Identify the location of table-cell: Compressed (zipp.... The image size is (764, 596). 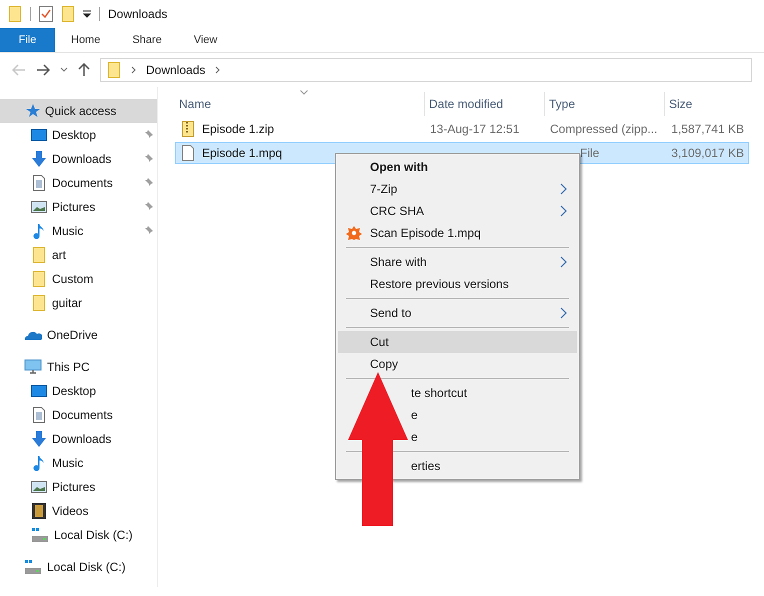
(604, 129).